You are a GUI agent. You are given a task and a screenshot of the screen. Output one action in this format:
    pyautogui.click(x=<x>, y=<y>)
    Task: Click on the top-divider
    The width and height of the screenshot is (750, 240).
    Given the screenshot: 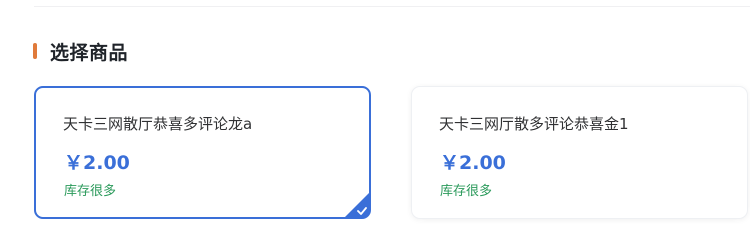 What is the action you would take?
    pyautogui.click(x=392, y=6)
    